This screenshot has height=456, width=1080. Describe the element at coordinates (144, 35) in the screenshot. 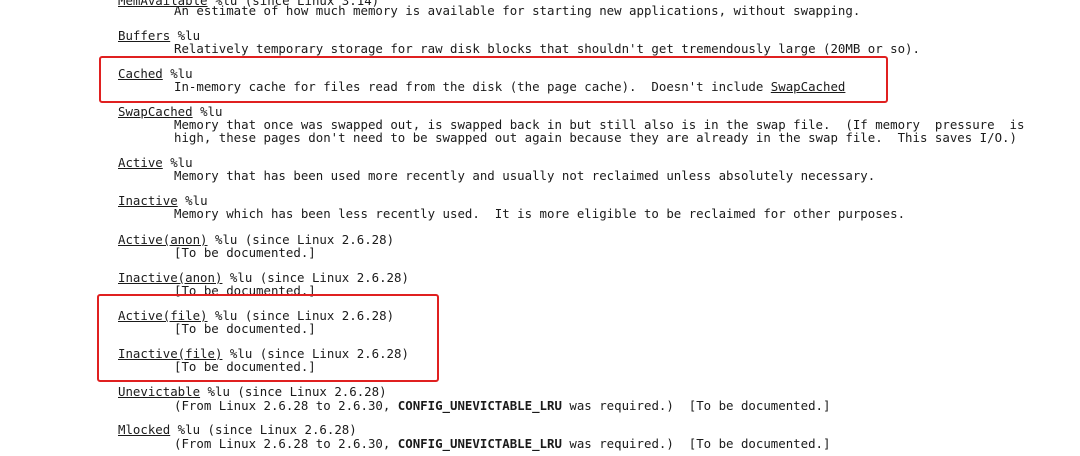

I see `term-buffers: Buffers` at that location.